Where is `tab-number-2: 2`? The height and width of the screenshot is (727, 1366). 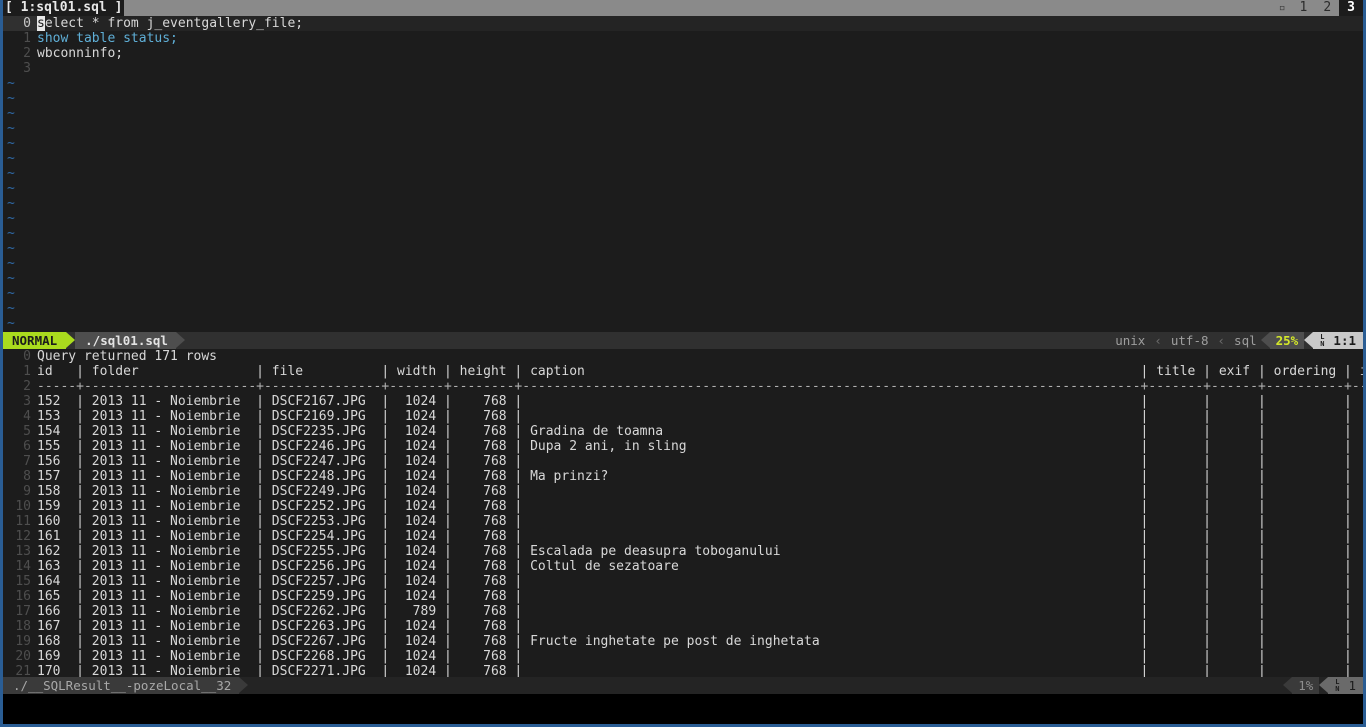 tab-number-2: 2 is located at coordinates (1327, 8).